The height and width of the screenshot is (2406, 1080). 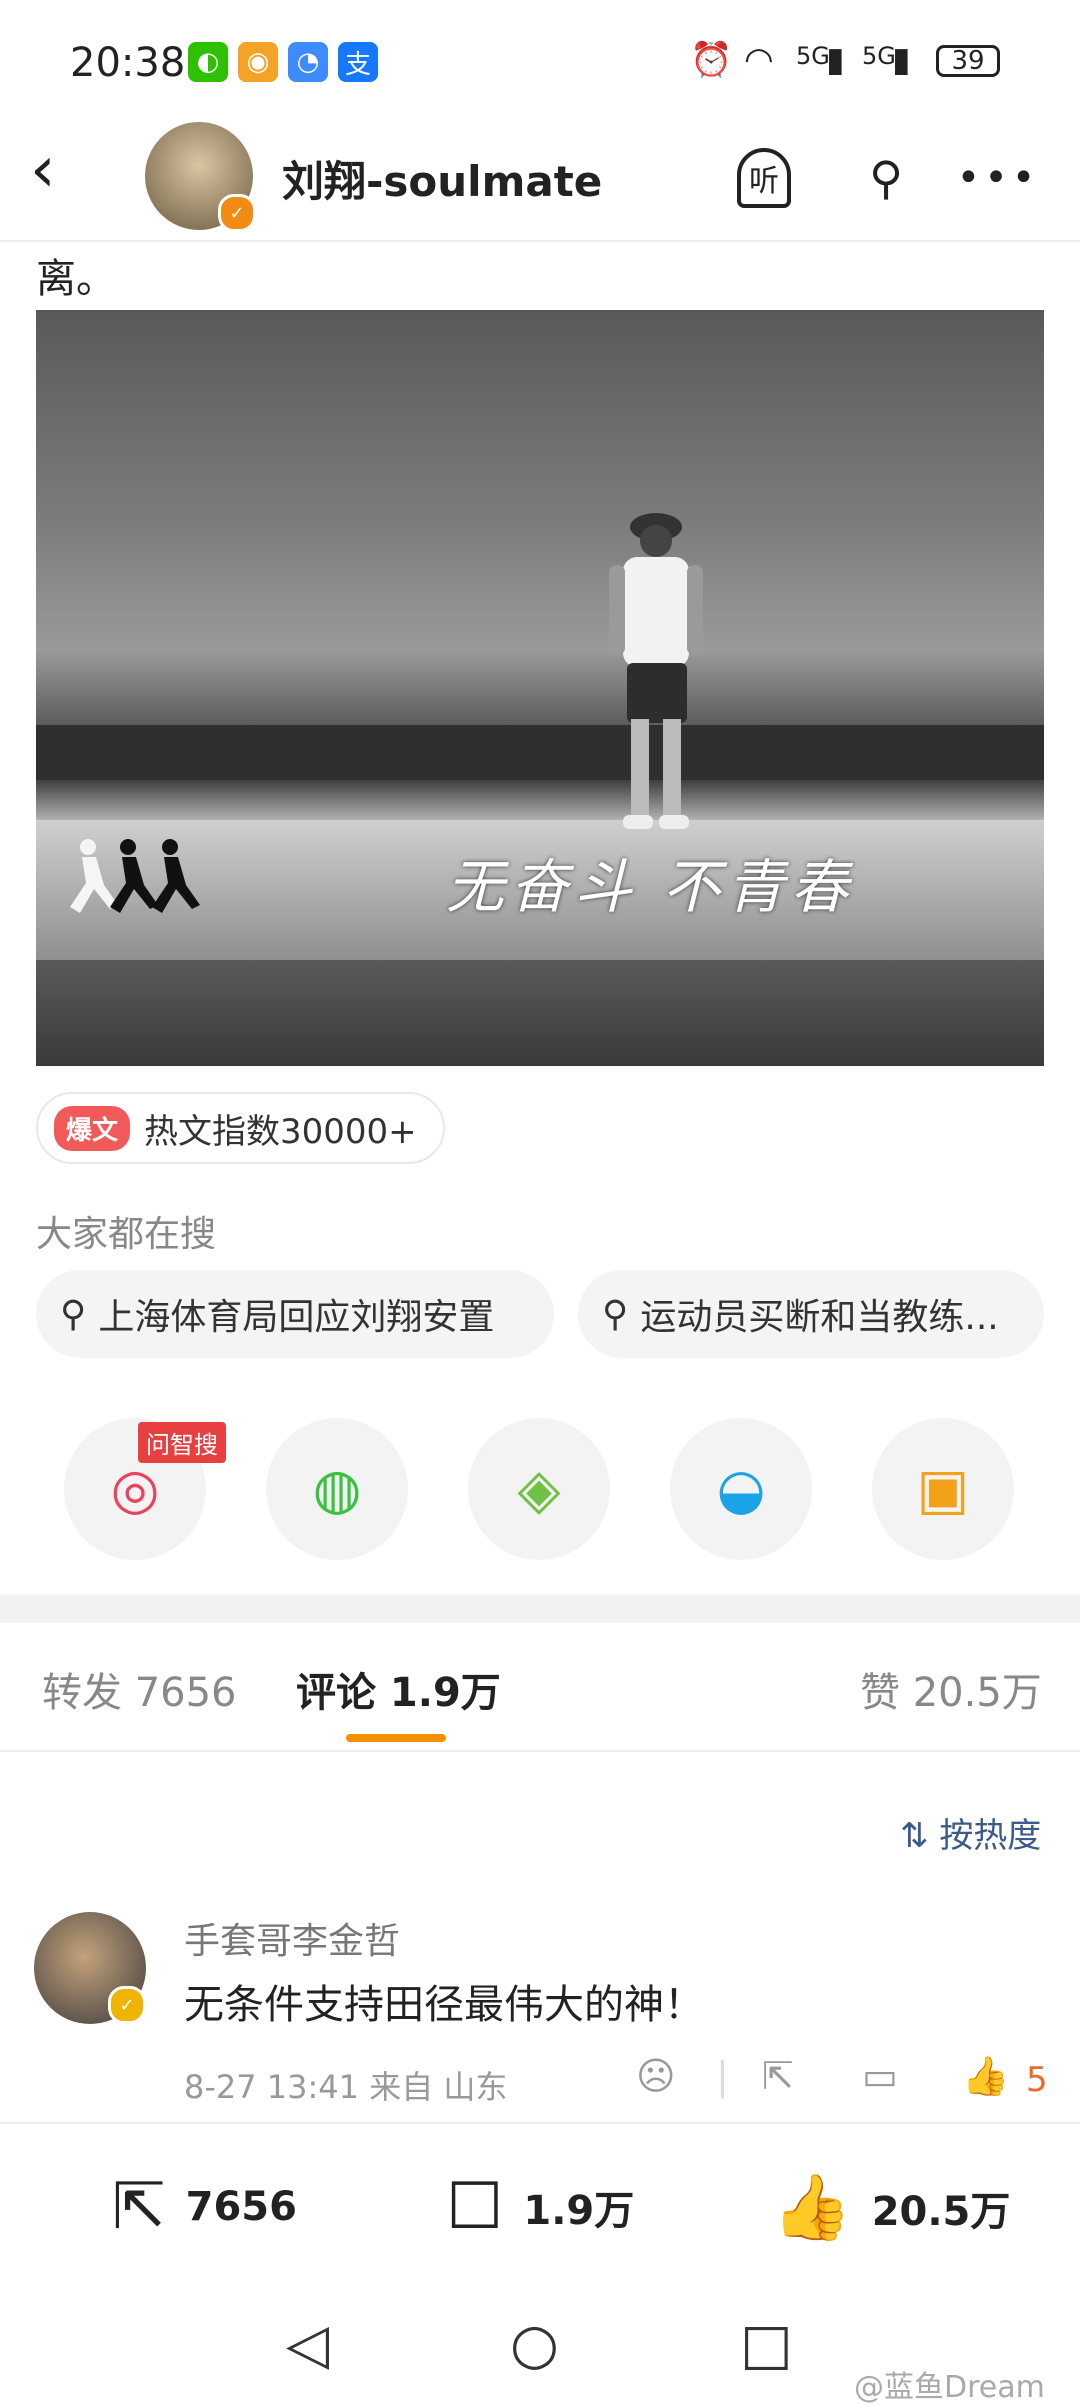 I want to click on trending-search-item: ⚲ 上海体育局回应刘翔安置, so click(x=295, y=1314).